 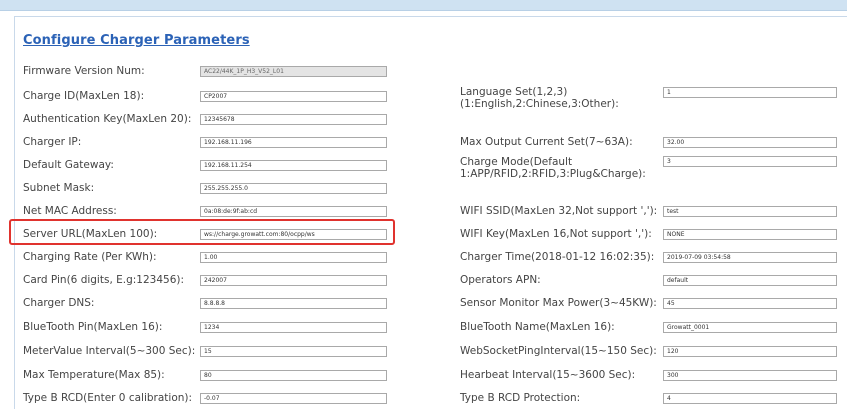 What do you see at coordinates (293, 351) in the screenshot?
I see `metervalue-interval-input: 15` at bounding box center [293, 351].